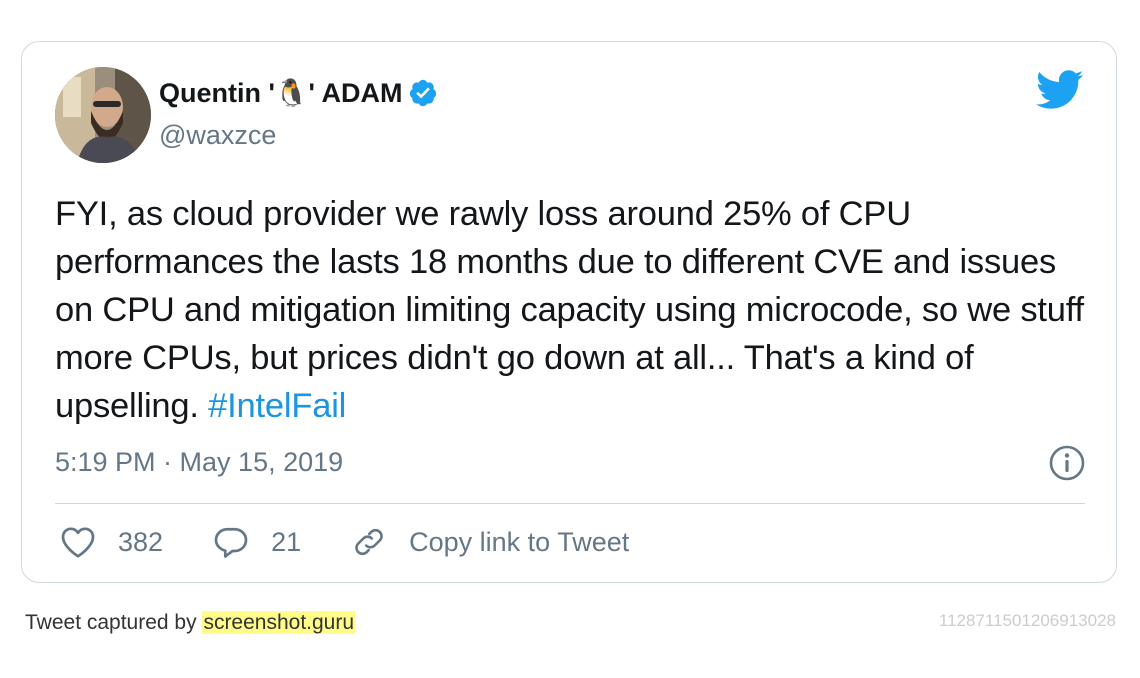 The image size is (1140, 678). I want to click on tweet-id: 1128711501206913028, so click(1027, 620).